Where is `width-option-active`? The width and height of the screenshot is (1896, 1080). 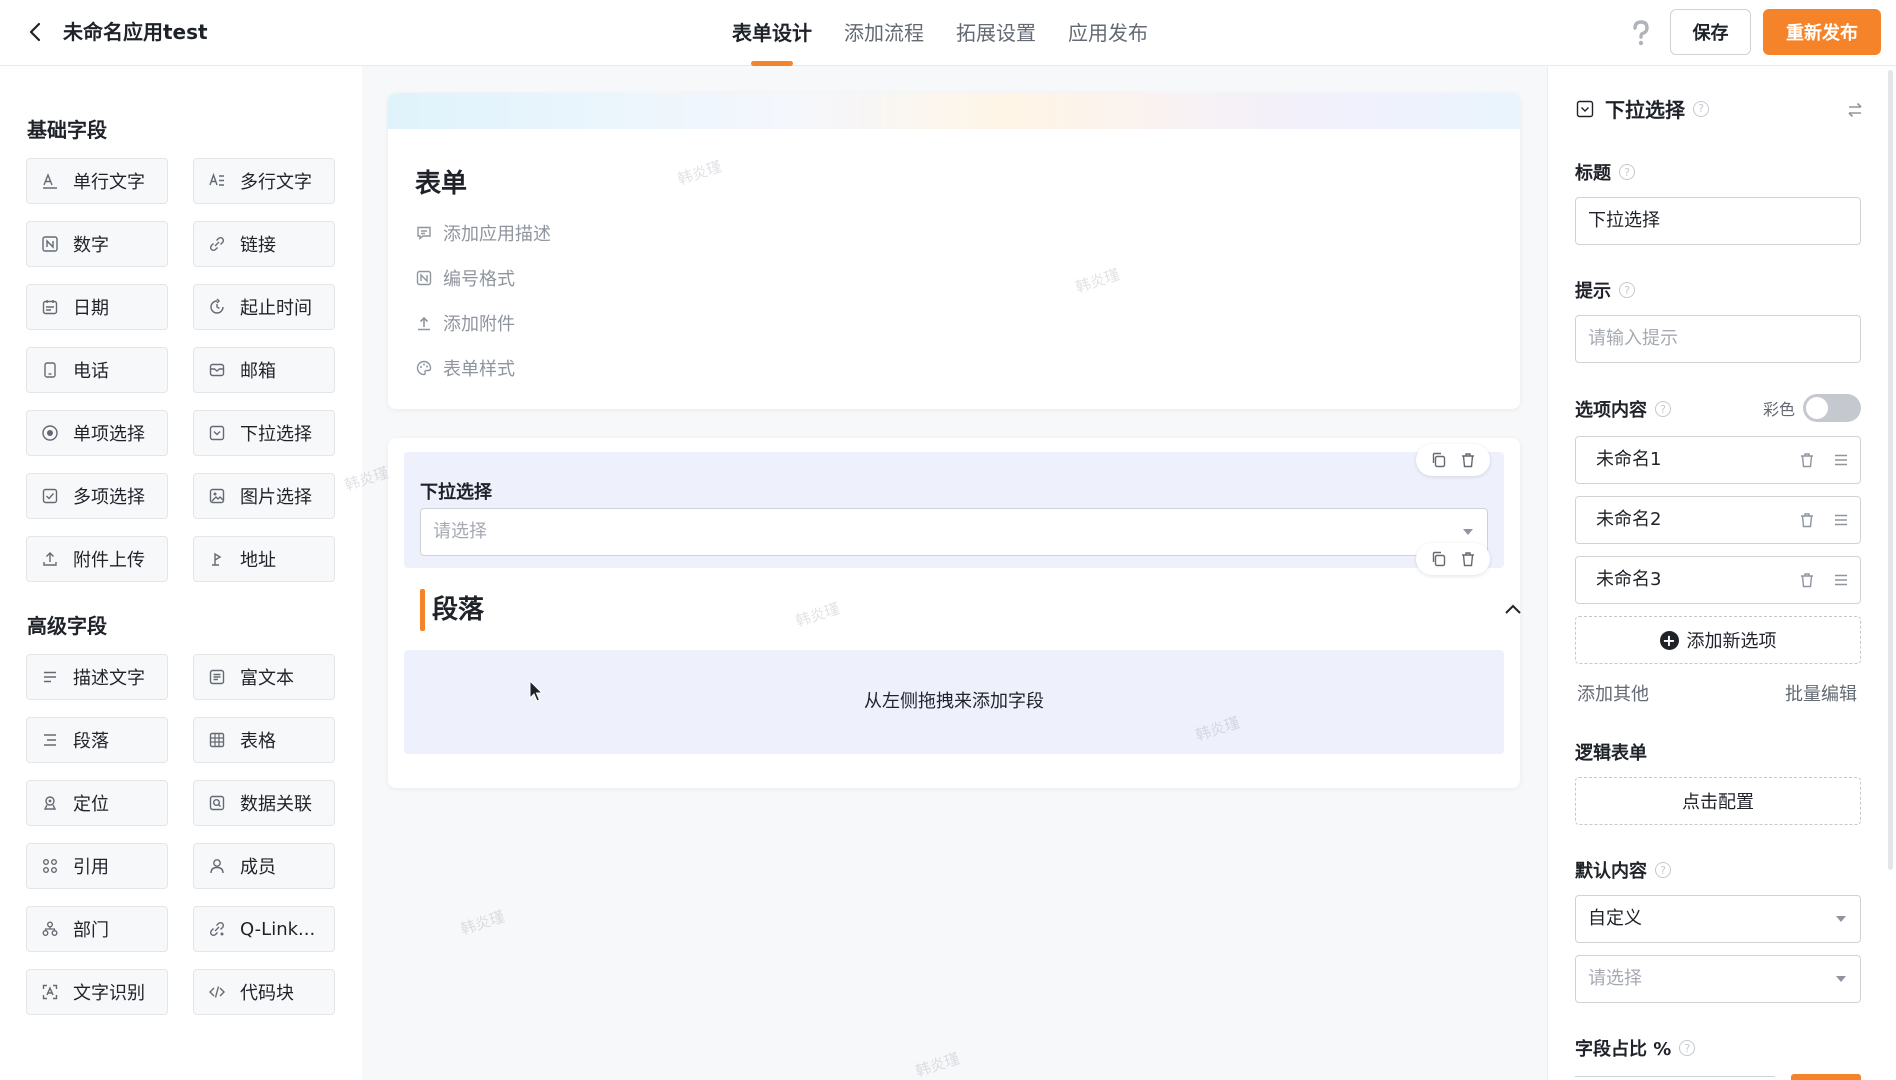 width-option-active is located at coordinates (1826, 1077).